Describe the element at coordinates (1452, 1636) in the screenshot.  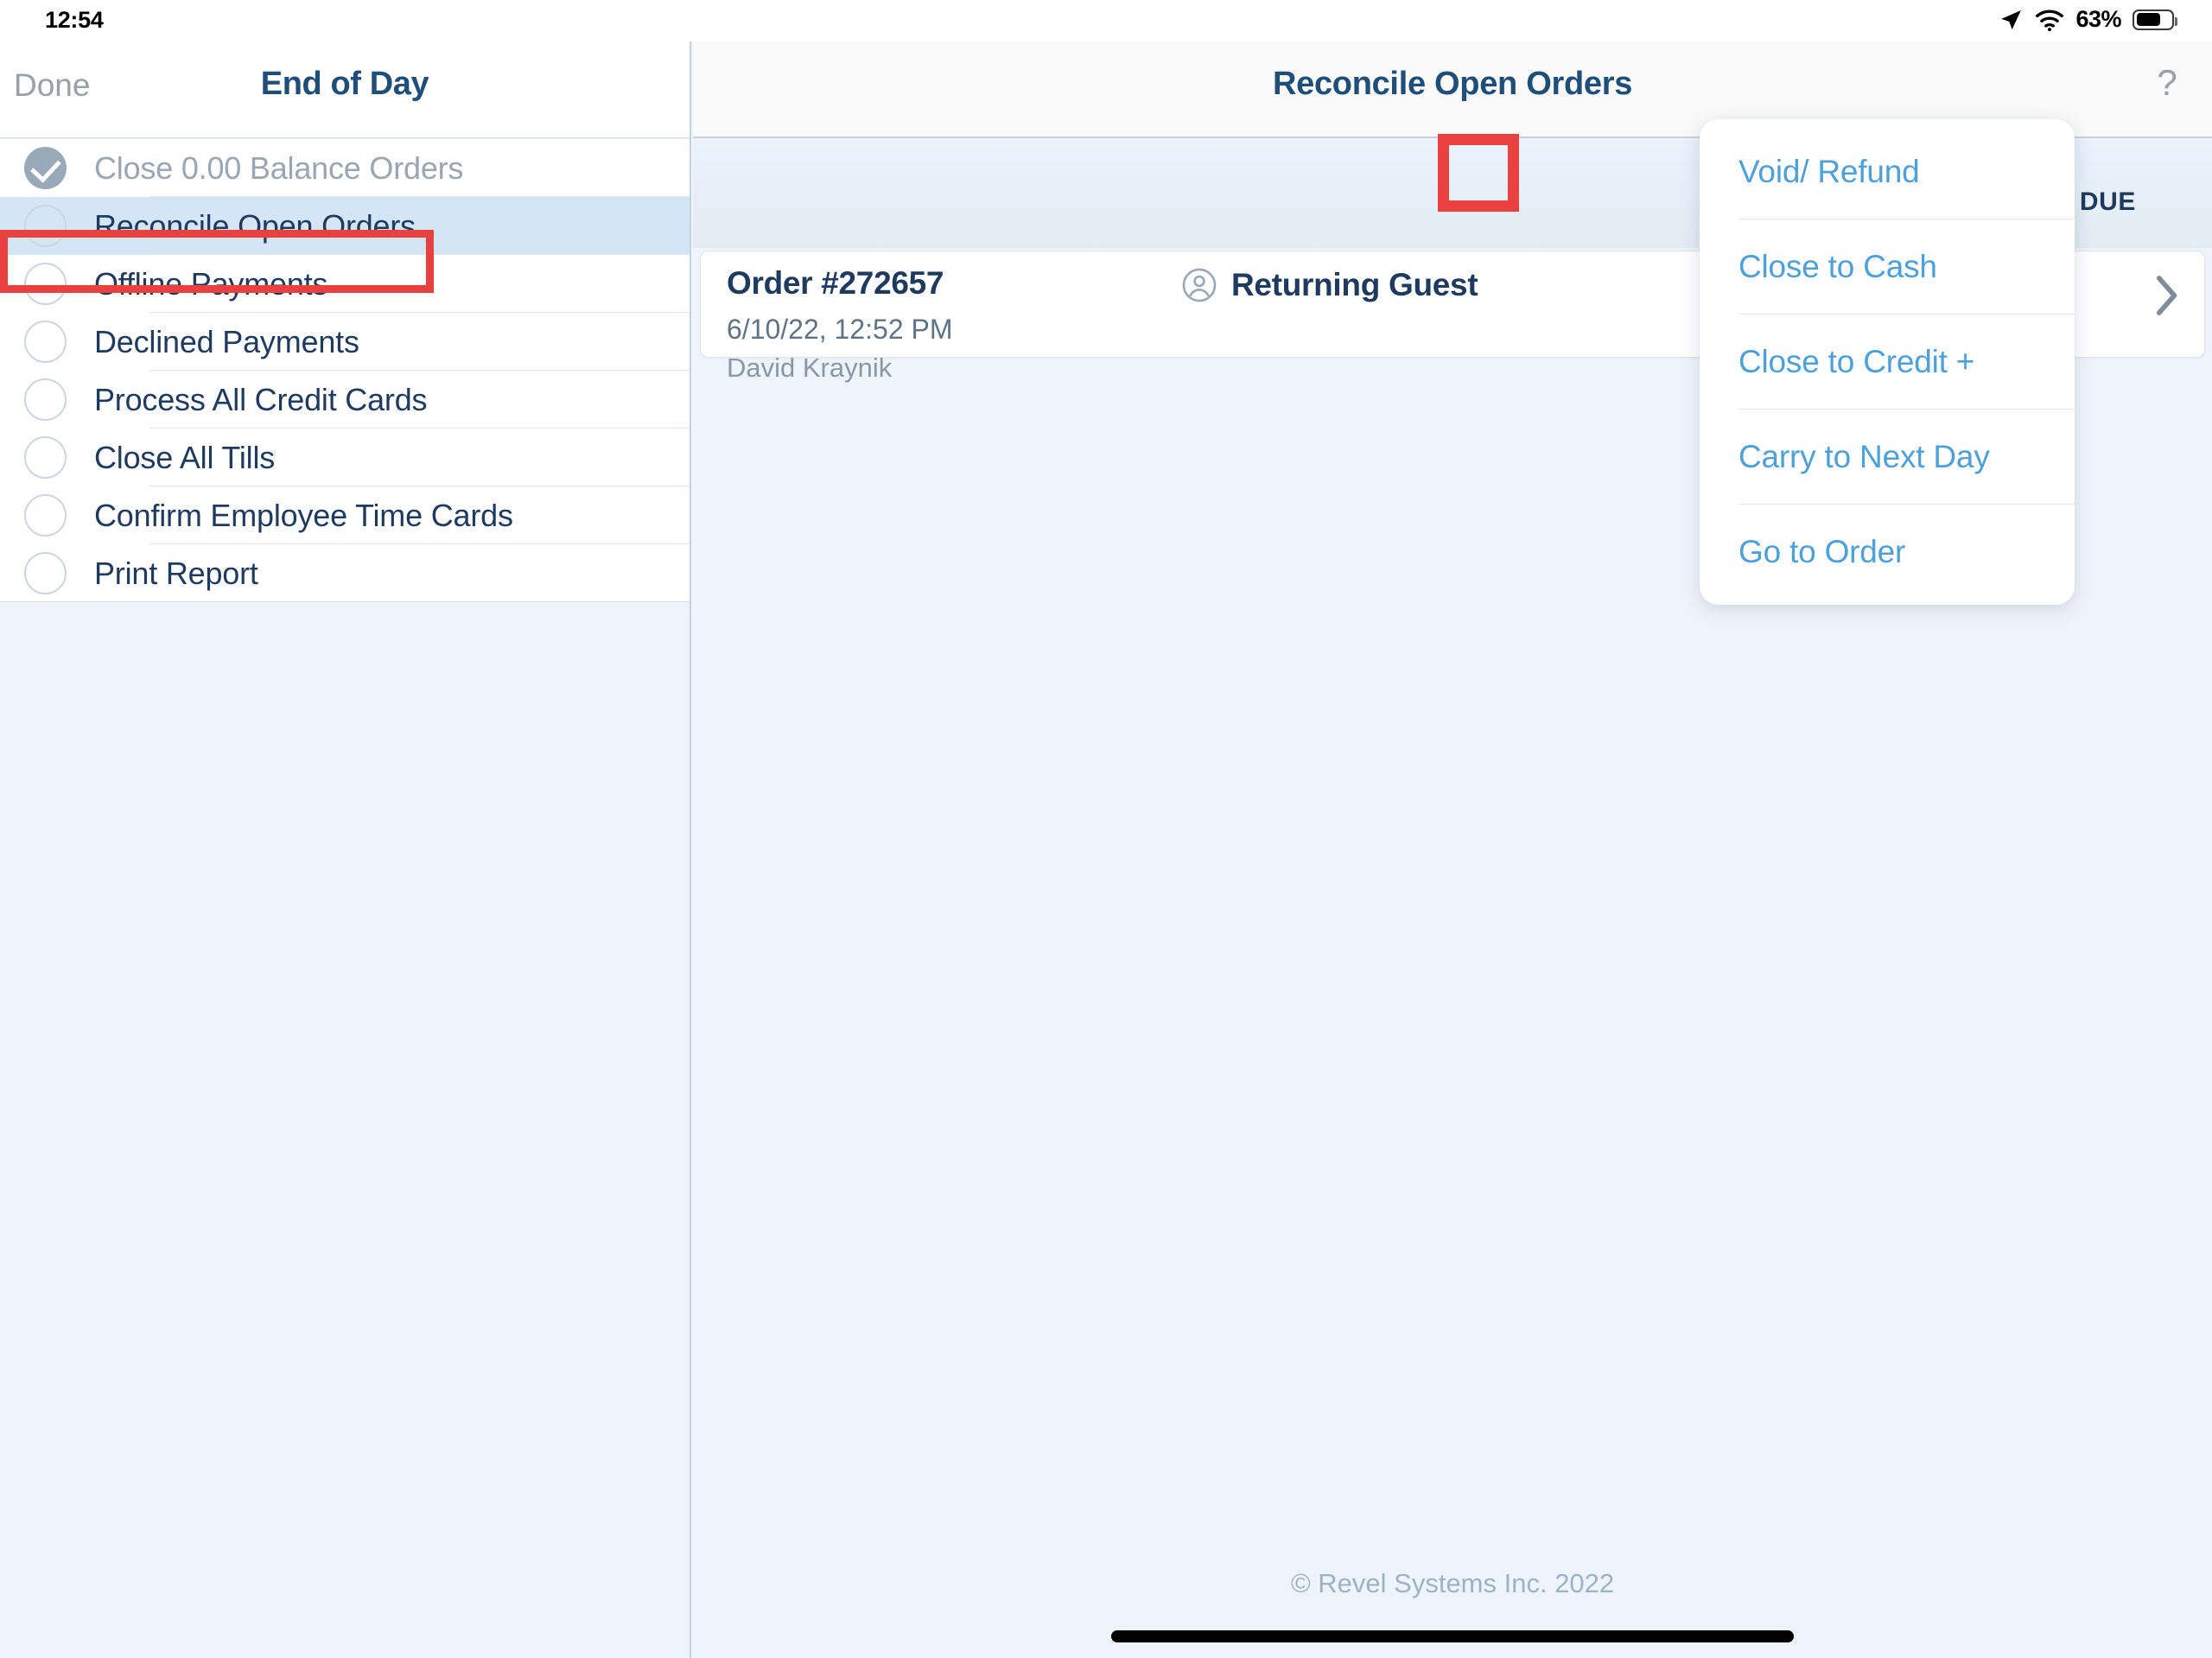
I see `home-indicator` at that location.